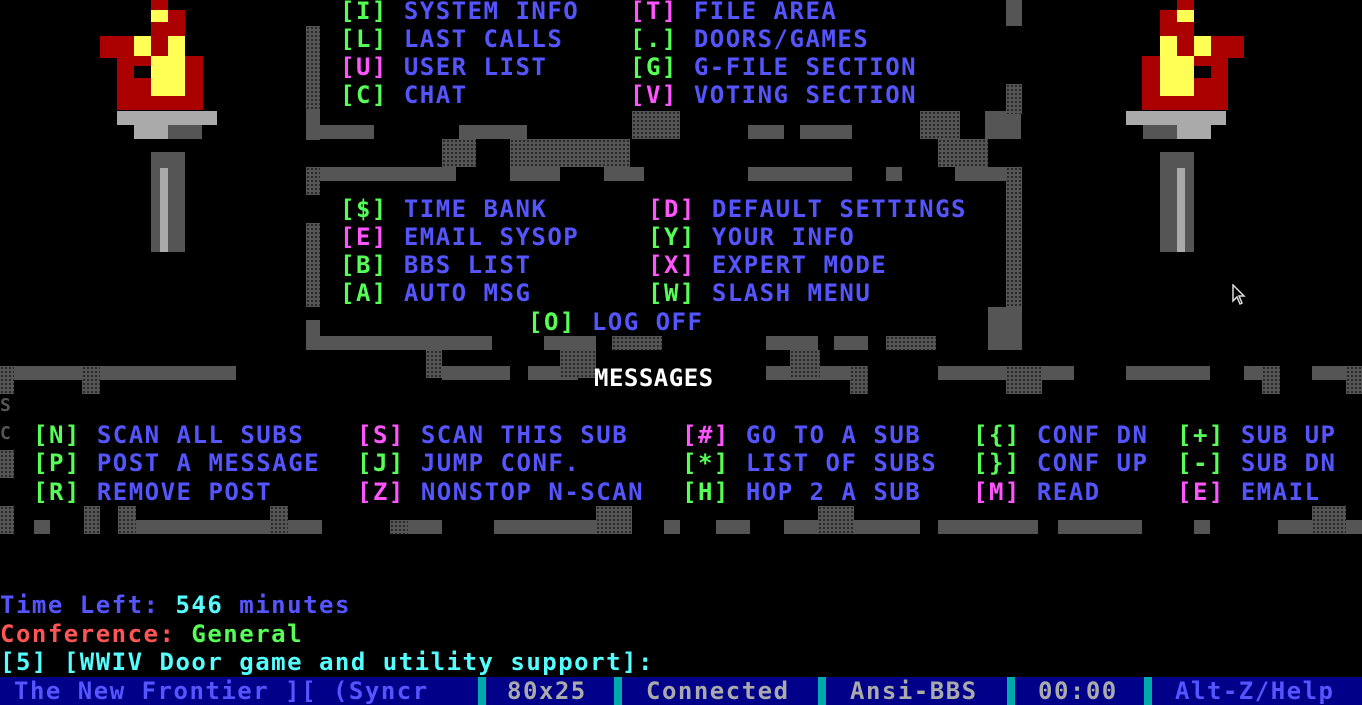  What do you see at coordinates (807, 209) in the screenshot?
I see `menu-item-default-settings: [D] DEFAULT SETTINGS` at bounding box center [807, 209].